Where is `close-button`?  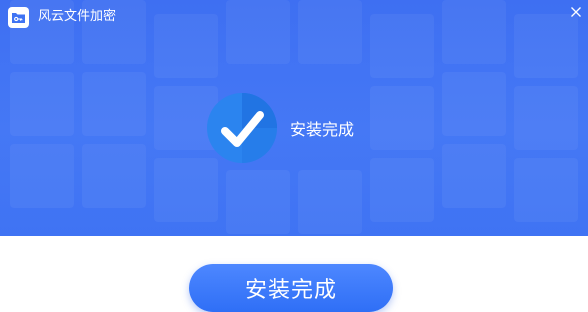
close-button is located at coordinates (576, 12).